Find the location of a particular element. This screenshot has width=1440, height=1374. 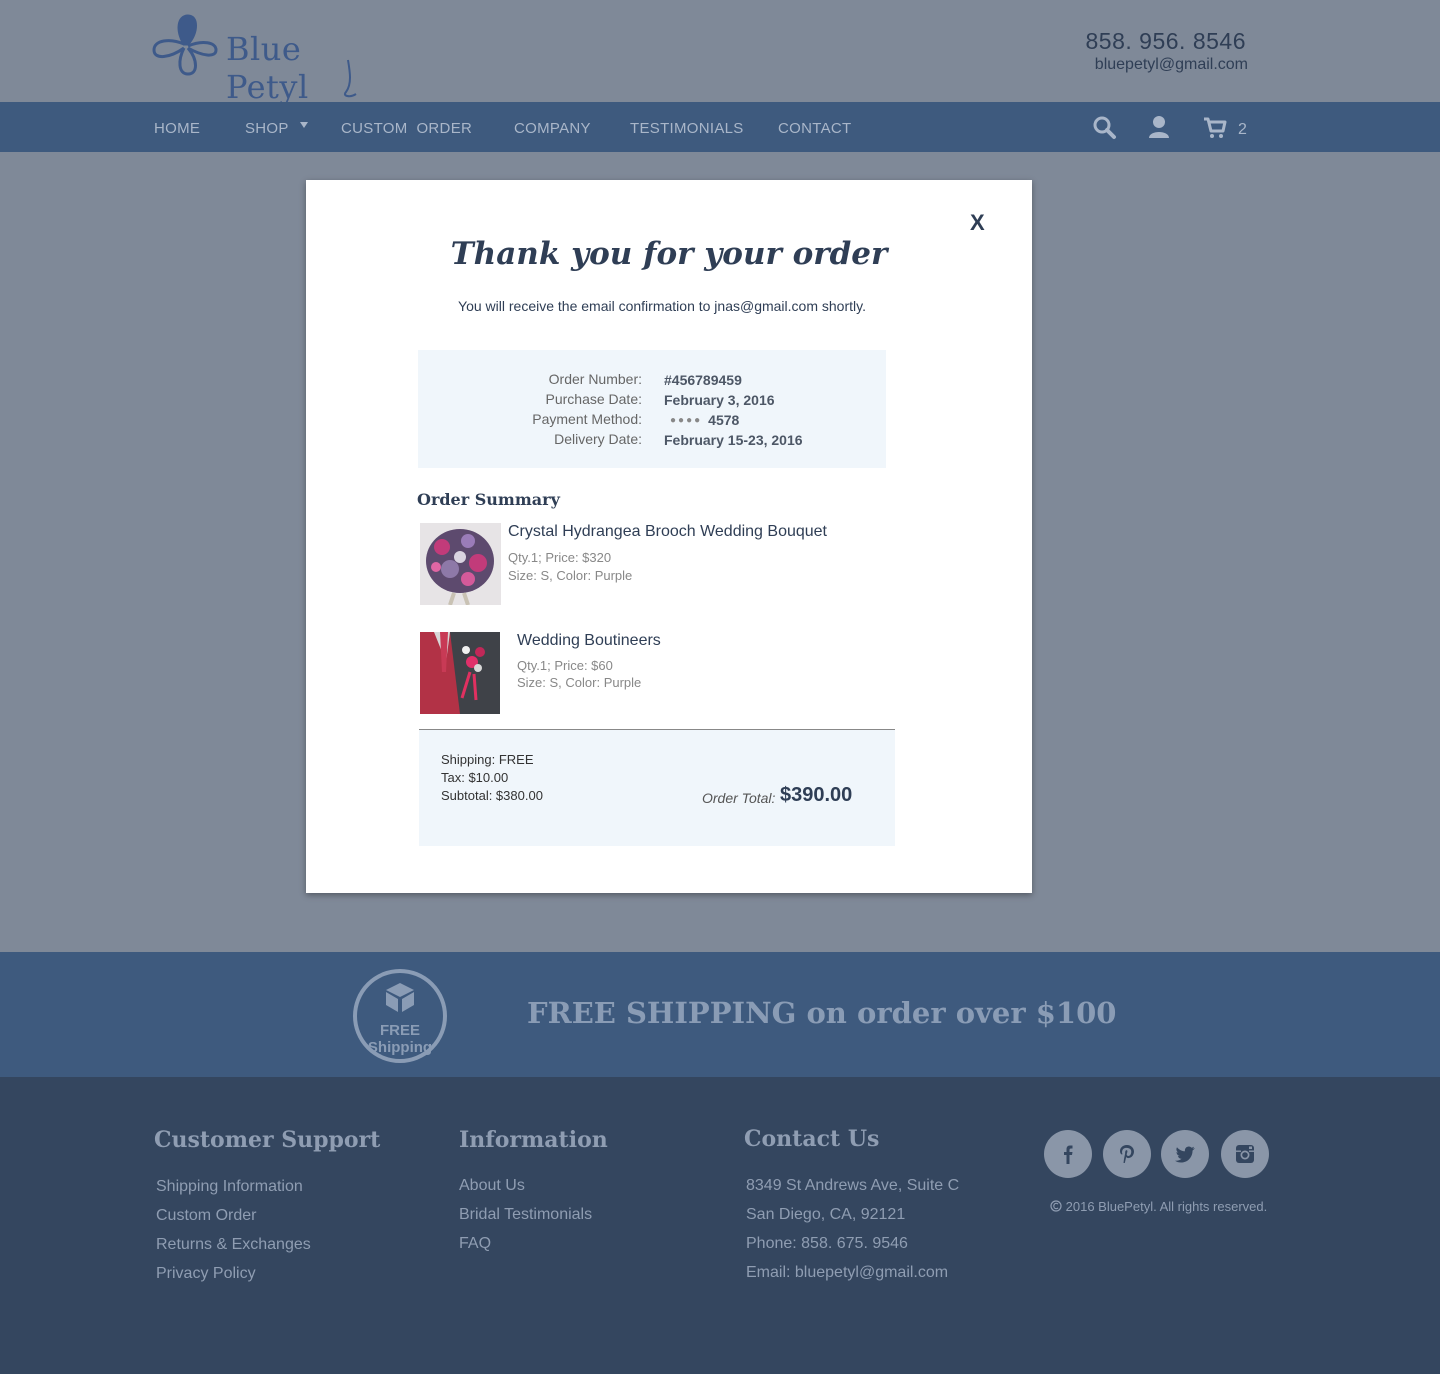

badge-text-shipping: Shipping is located at coordinates (400, 1047).